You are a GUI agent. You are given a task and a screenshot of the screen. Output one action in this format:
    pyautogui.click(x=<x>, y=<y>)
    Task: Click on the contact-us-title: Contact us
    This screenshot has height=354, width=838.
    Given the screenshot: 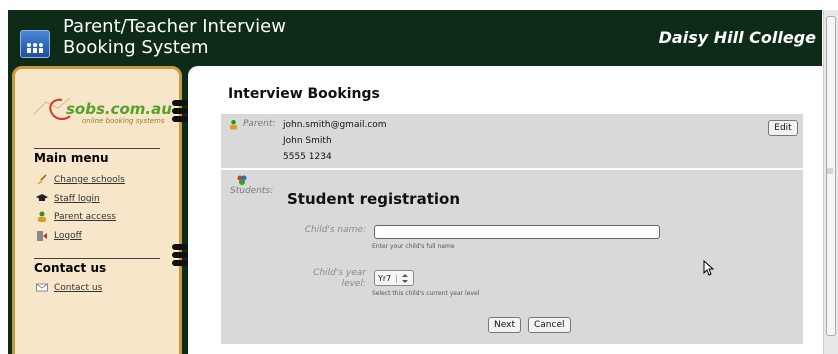 What is the action you would take?
    pyautogui.click(x=97, y=266)
    